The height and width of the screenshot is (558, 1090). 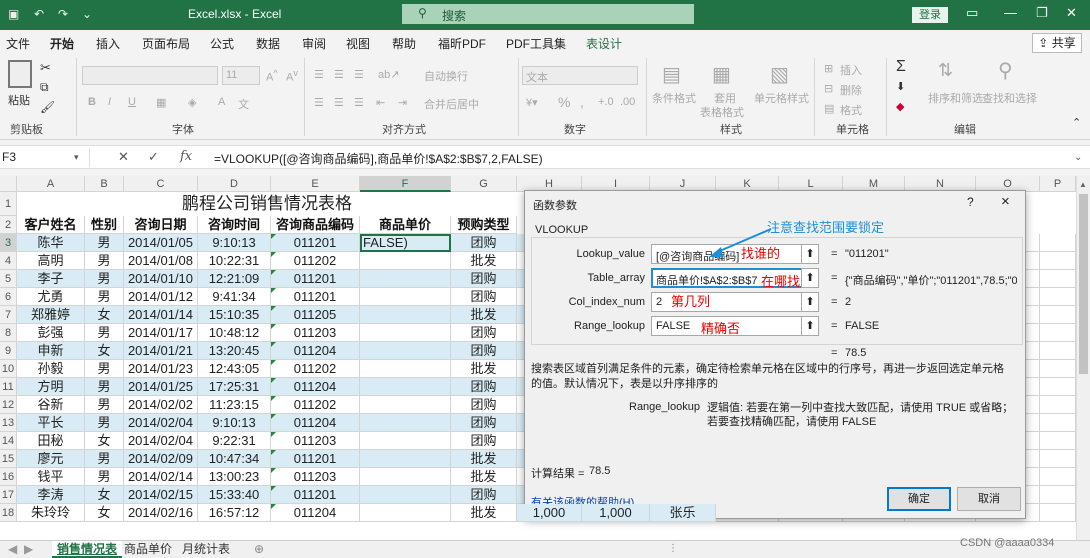 What do you see at coordinates (76, 157) in the screenshot?
I see `name-box-dropdown-icon: ▾` at bounding box center [76, 157].